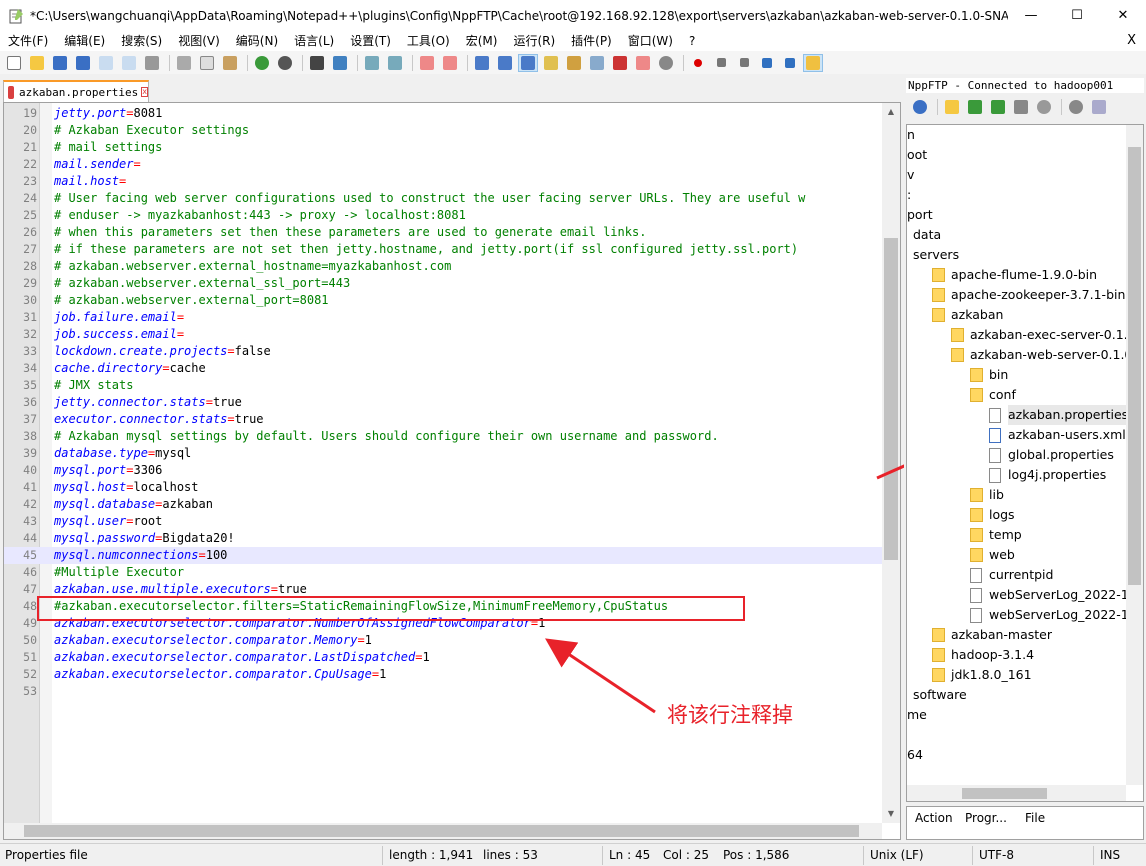 The height and width of the screenshot is (866, 1146). What do you see at coordinates (443, 181) in the screenshot?
I see `code-line: 23 mail.host=` at bounding box center [443, 181].